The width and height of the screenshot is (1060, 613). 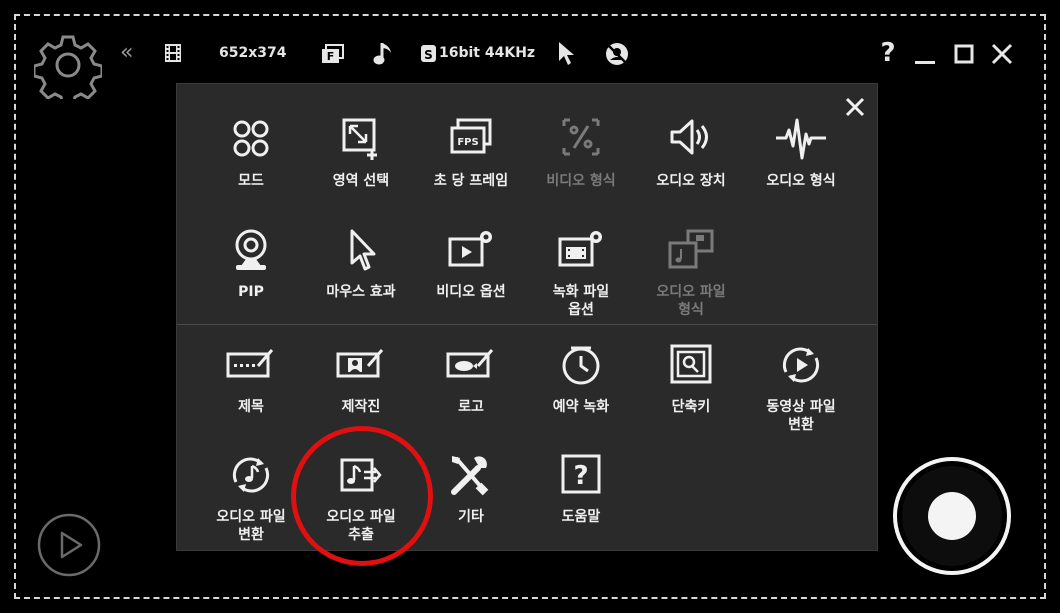 I want to click on close-menu-button, so click(x=855, y=107).